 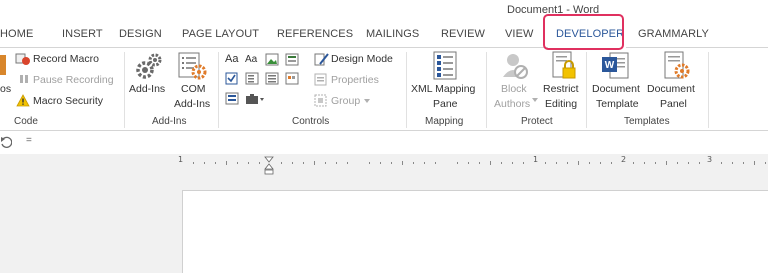 What do you see at coordinates (193, 89) in the screenshot?
I see `com-addins-label-1: COM` at bounding box center [193, 89].